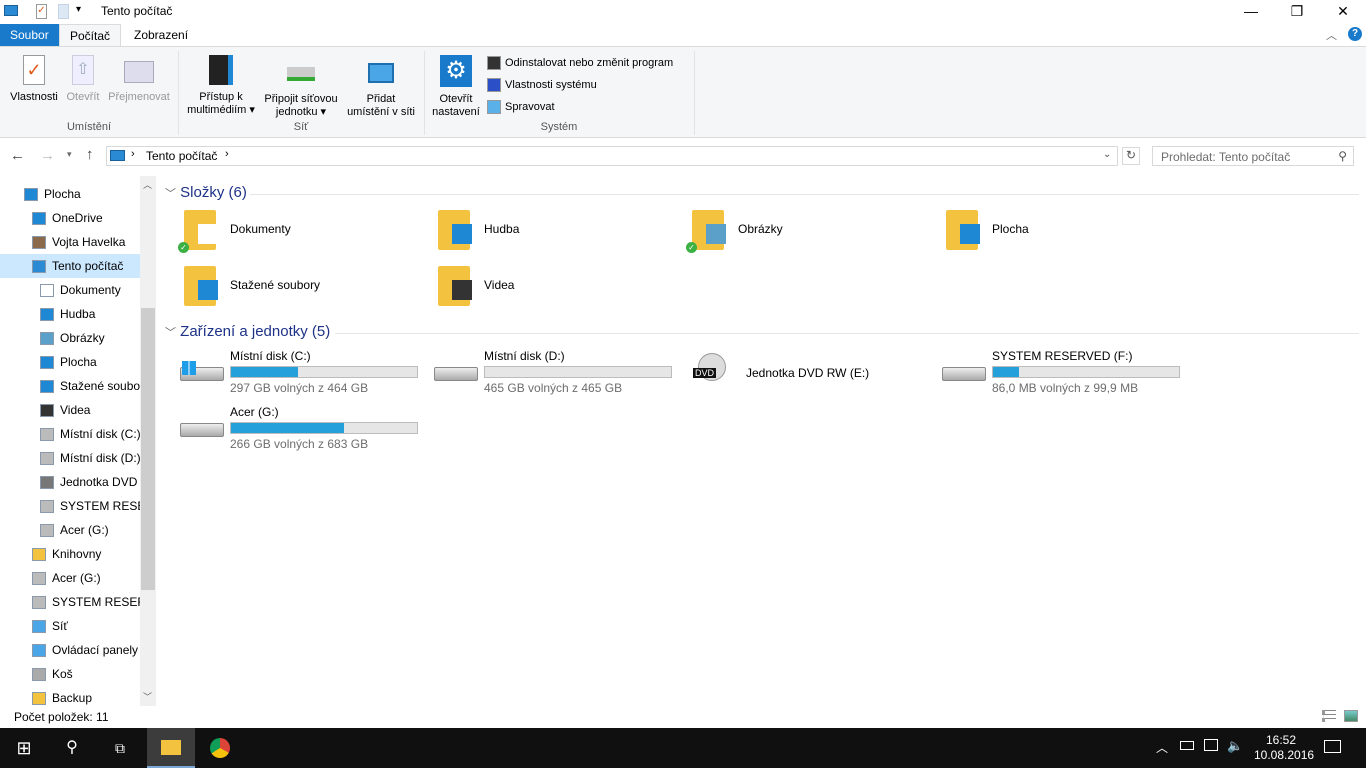  I want to click on help-icon: ?, so click(1355, 34).